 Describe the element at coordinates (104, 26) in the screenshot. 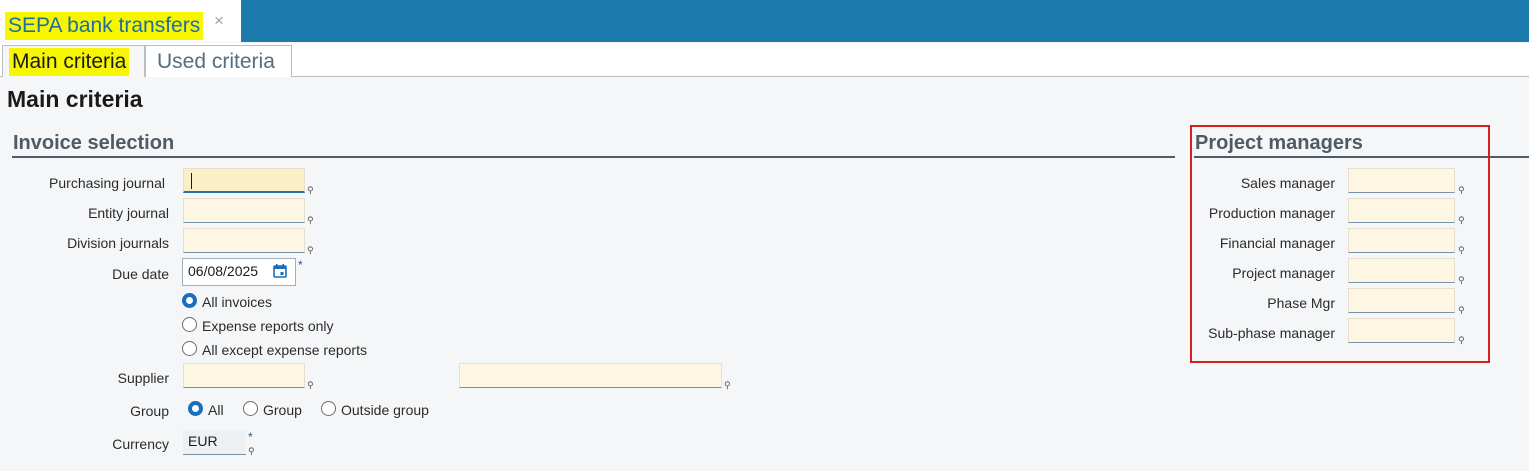

I see `document-tab-title: SEPA bank transfers` at that location.